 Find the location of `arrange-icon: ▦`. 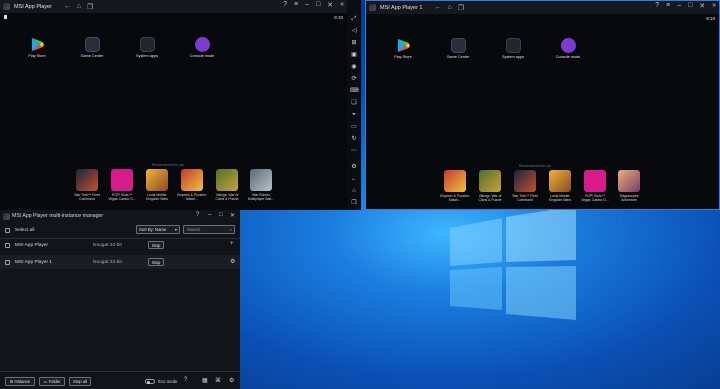

arrange-icon: ▦ is located at coordinates (205, 380).